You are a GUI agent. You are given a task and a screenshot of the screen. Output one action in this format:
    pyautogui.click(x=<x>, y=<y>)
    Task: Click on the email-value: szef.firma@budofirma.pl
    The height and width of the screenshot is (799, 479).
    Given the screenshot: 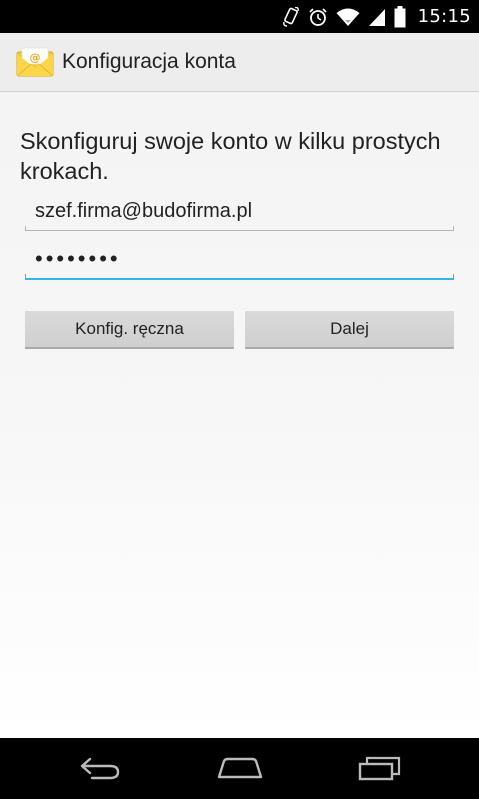 What is the action you would take?
    pyautogui.click(x=144, y=211)
    